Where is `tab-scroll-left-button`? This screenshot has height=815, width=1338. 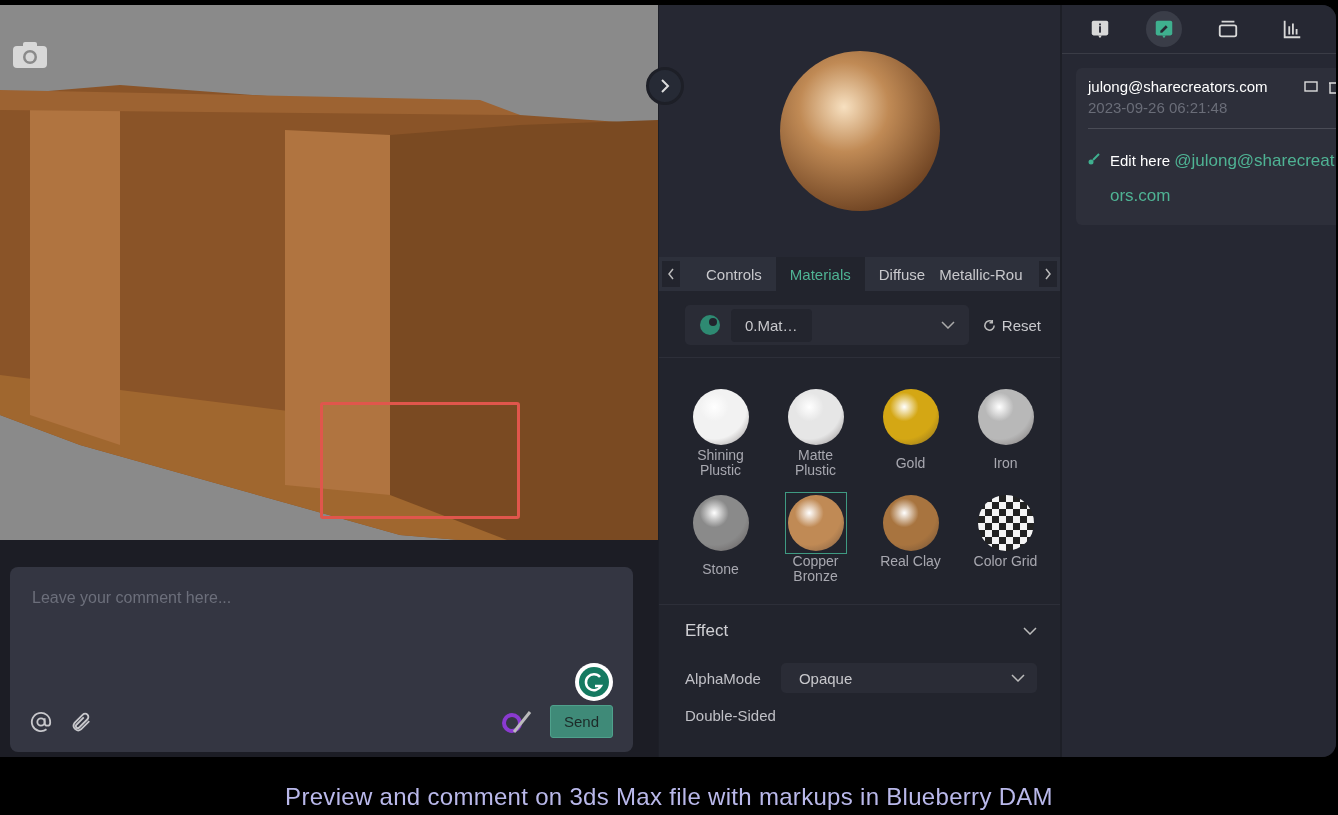
tab-scroll-left-button is located at coordinates (671, 274).